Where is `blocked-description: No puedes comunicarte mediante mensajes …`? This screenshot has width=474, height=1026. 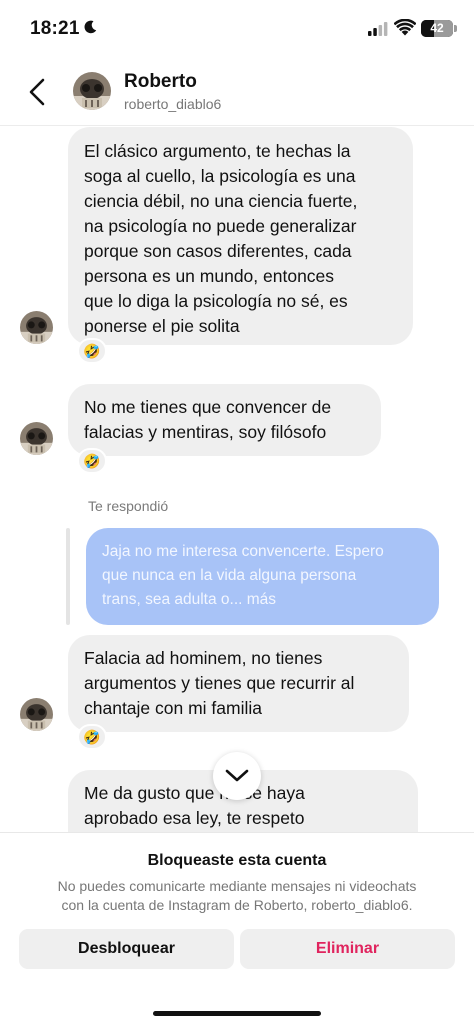
blocked-description: No puedes comunicarte mediante mensajes … is located at coordinates (237, 896).